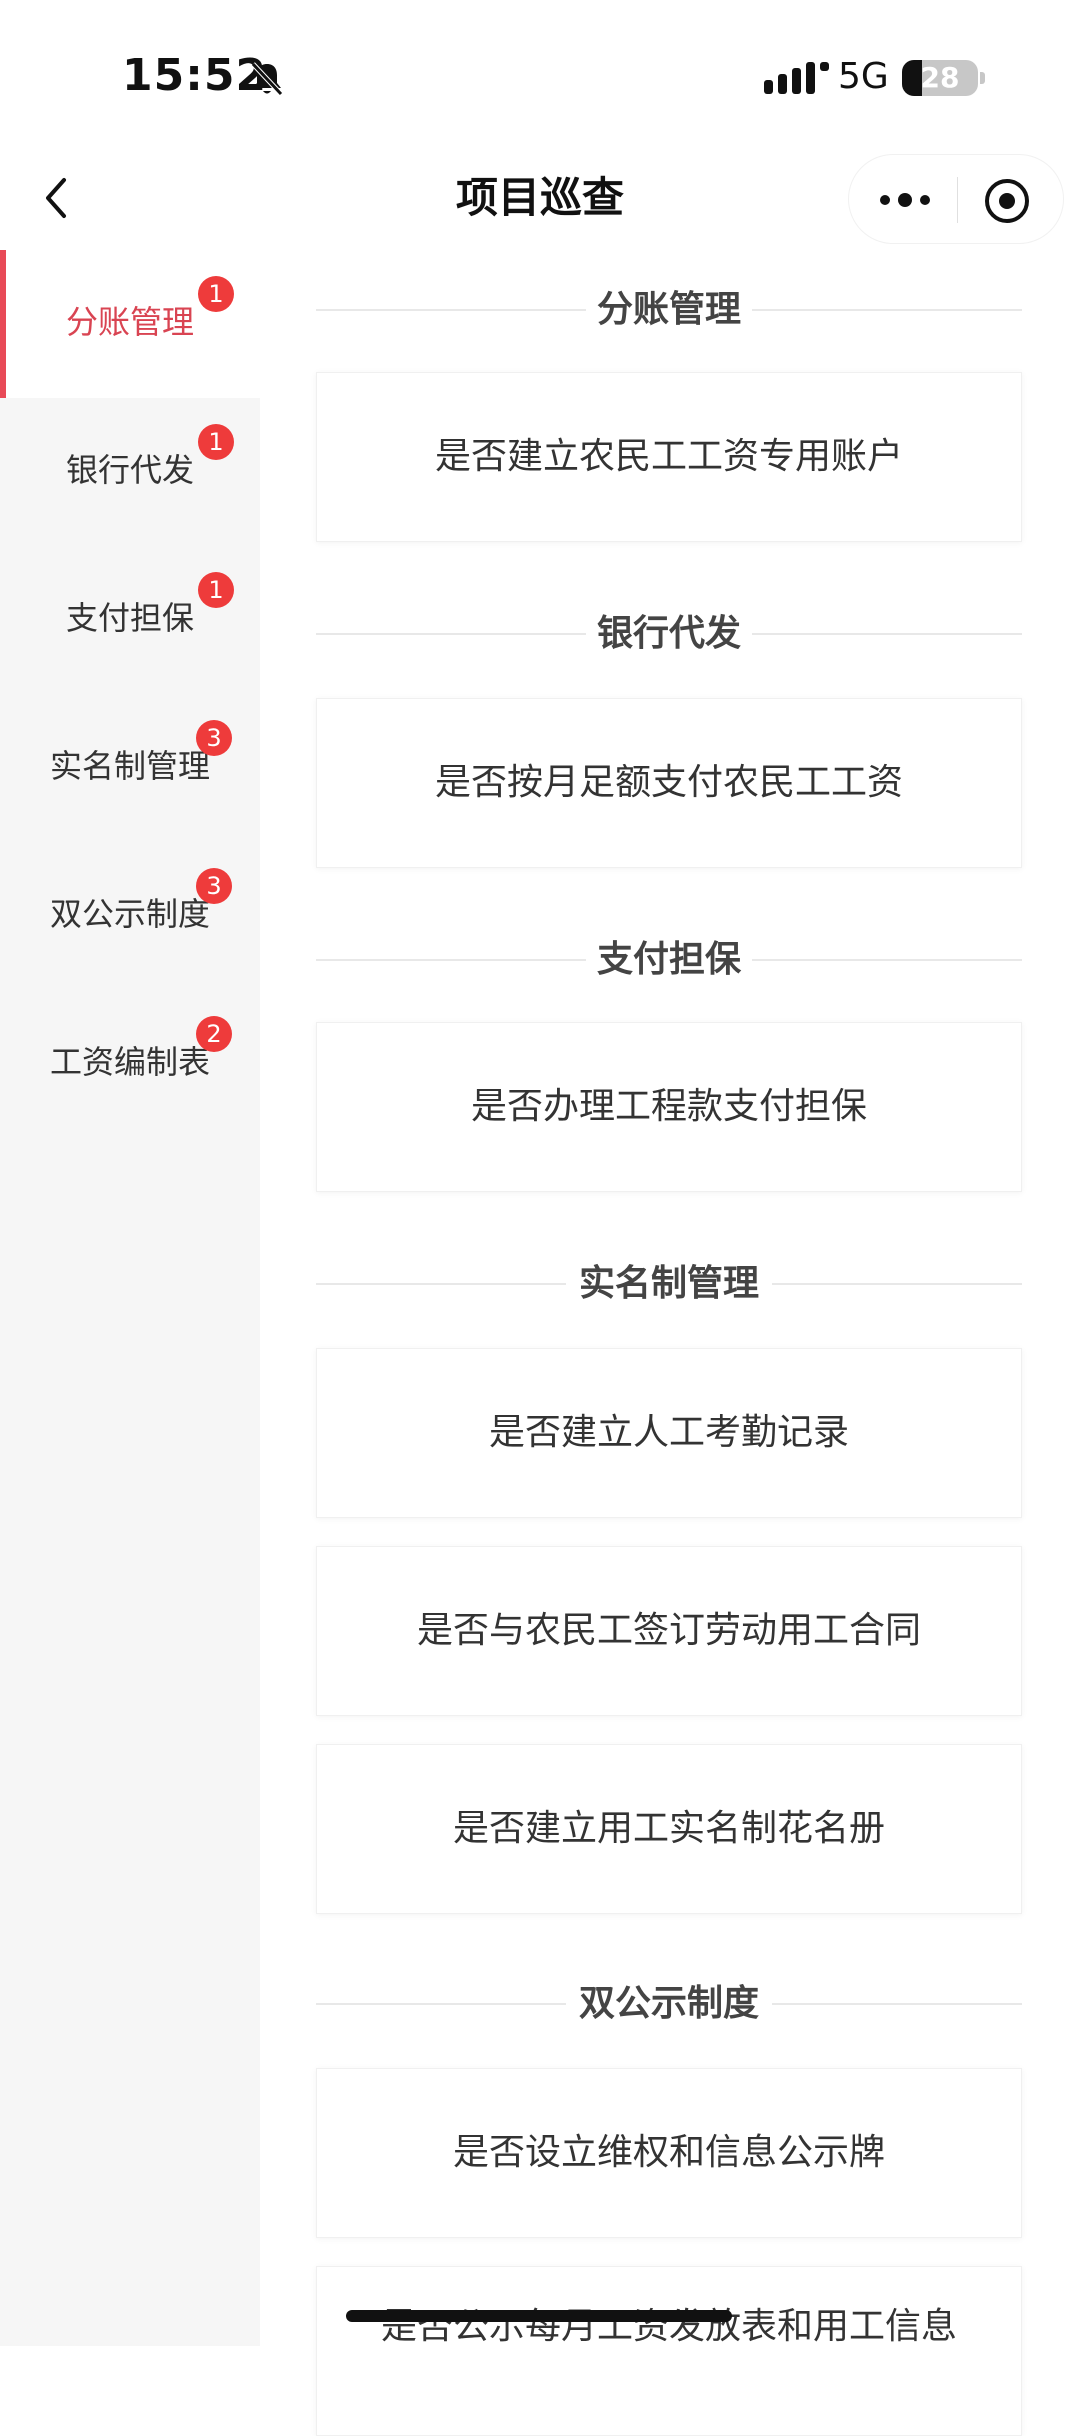  Describe the element at coordinates (982, 78) in the screenshot. I see `battery-tip` at that location.